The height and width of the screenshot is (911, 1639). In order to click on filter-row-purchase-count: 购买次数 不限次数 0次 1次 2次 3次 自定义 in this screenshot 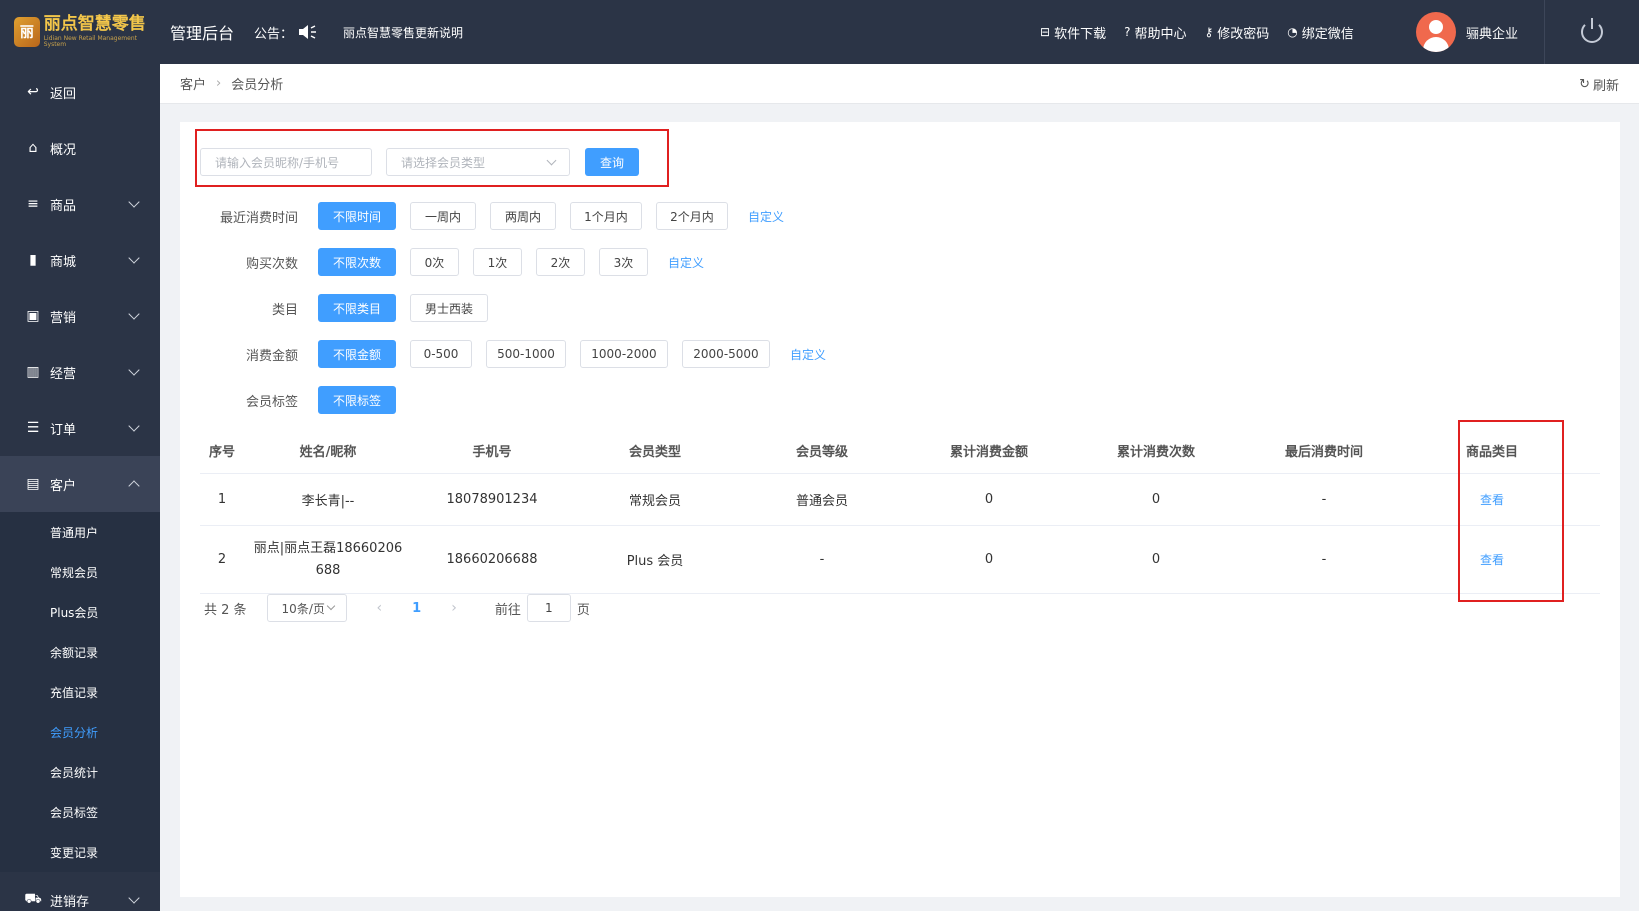, I will do `click(452, 262)`.